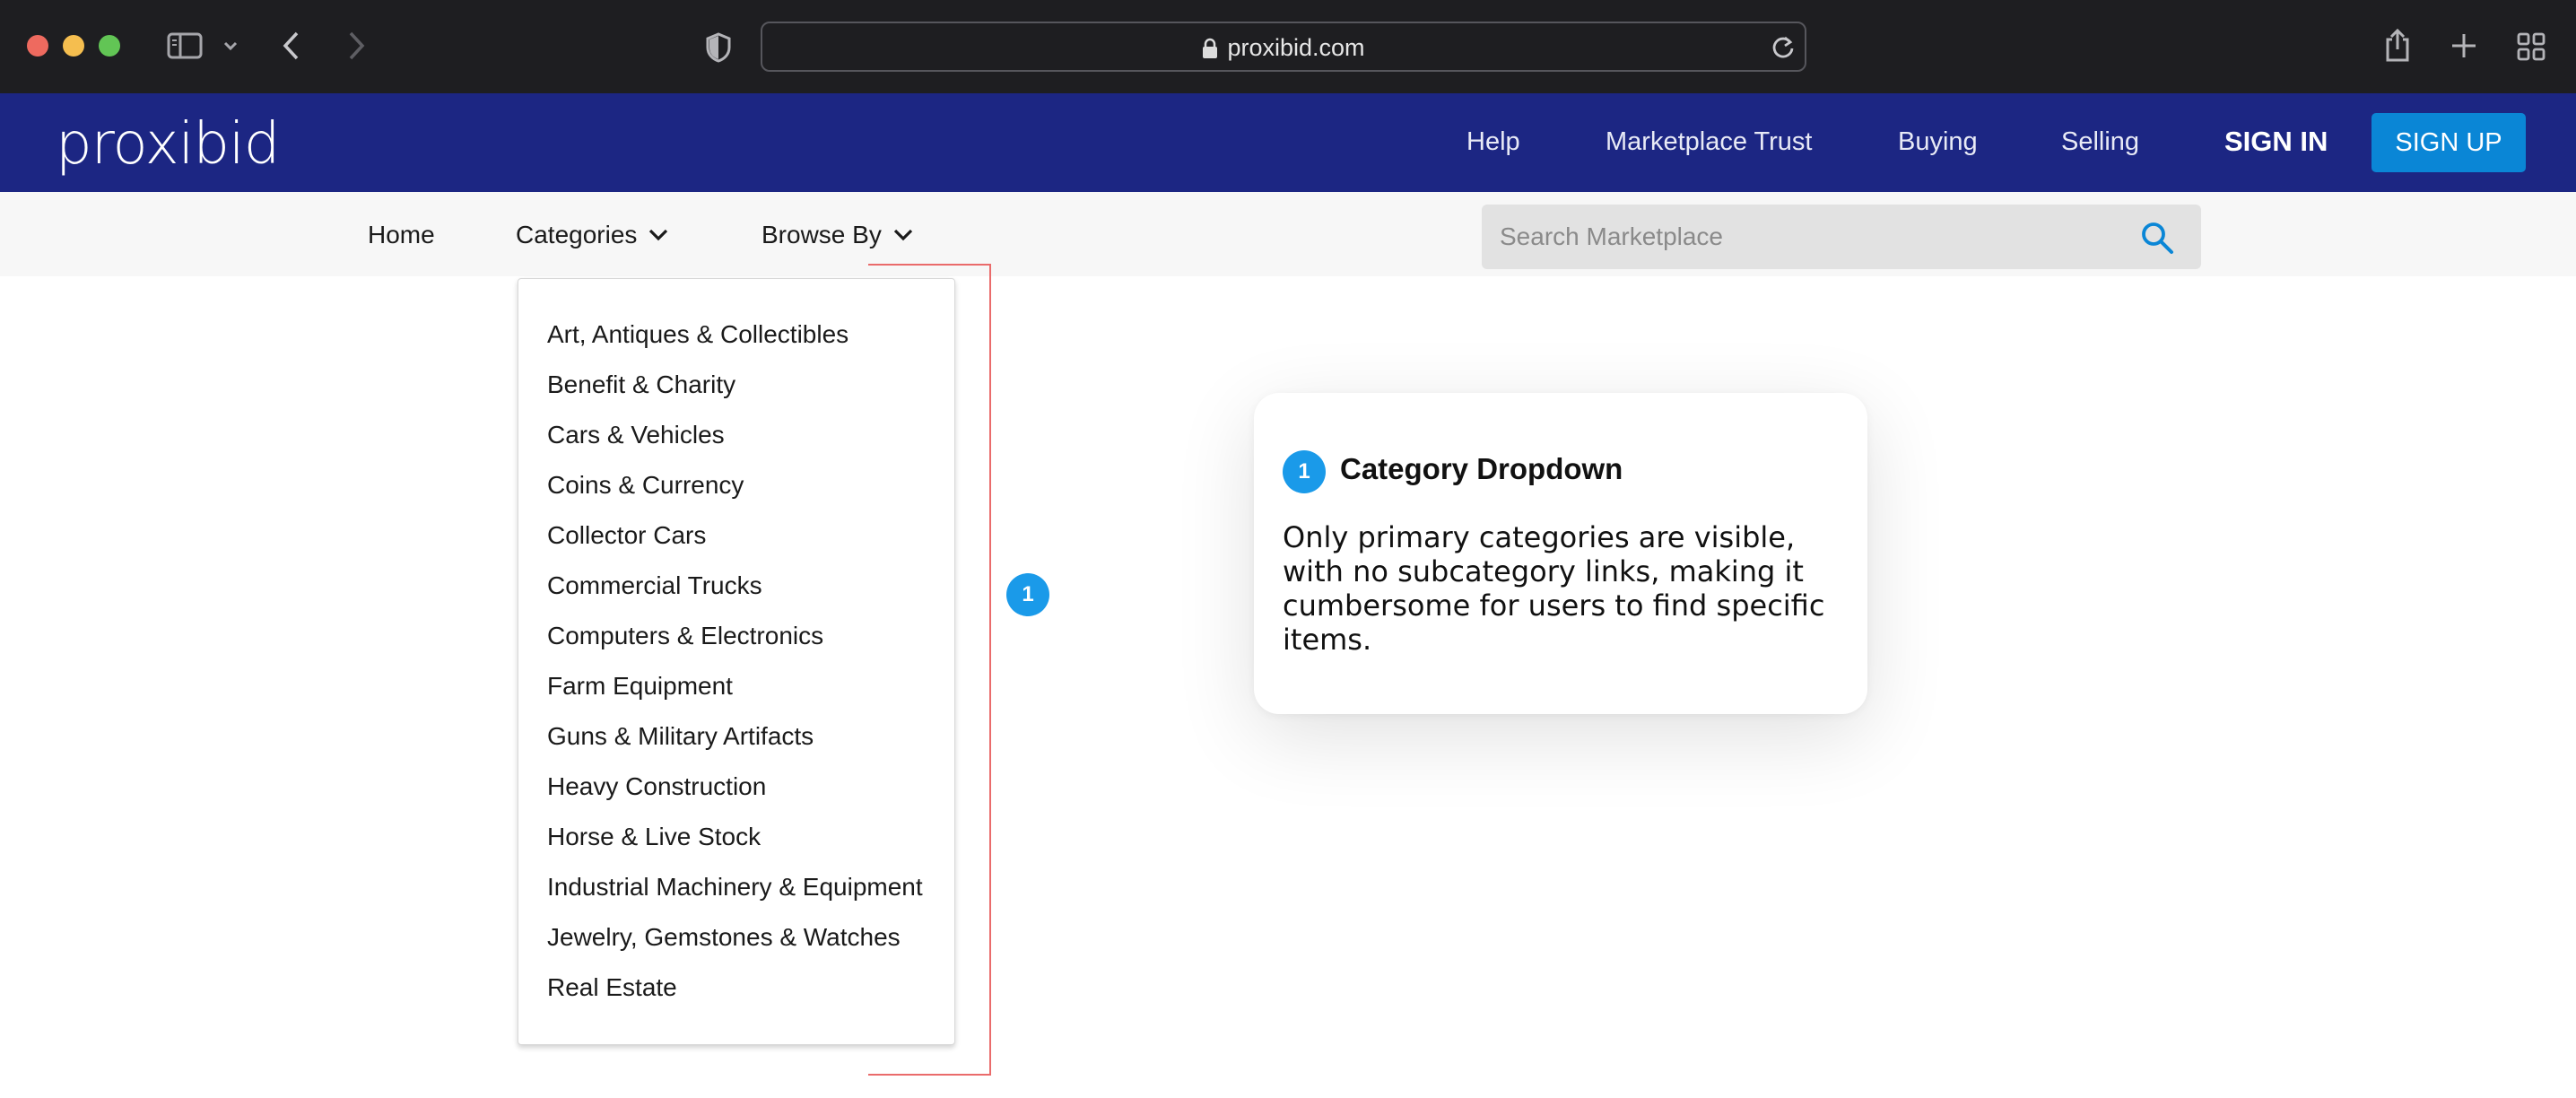 The image size is (2576, 1098). What do you see at coordinates (37, 46) in the screenshot?
I see `close-window-button` at bounding box center [37, 46].